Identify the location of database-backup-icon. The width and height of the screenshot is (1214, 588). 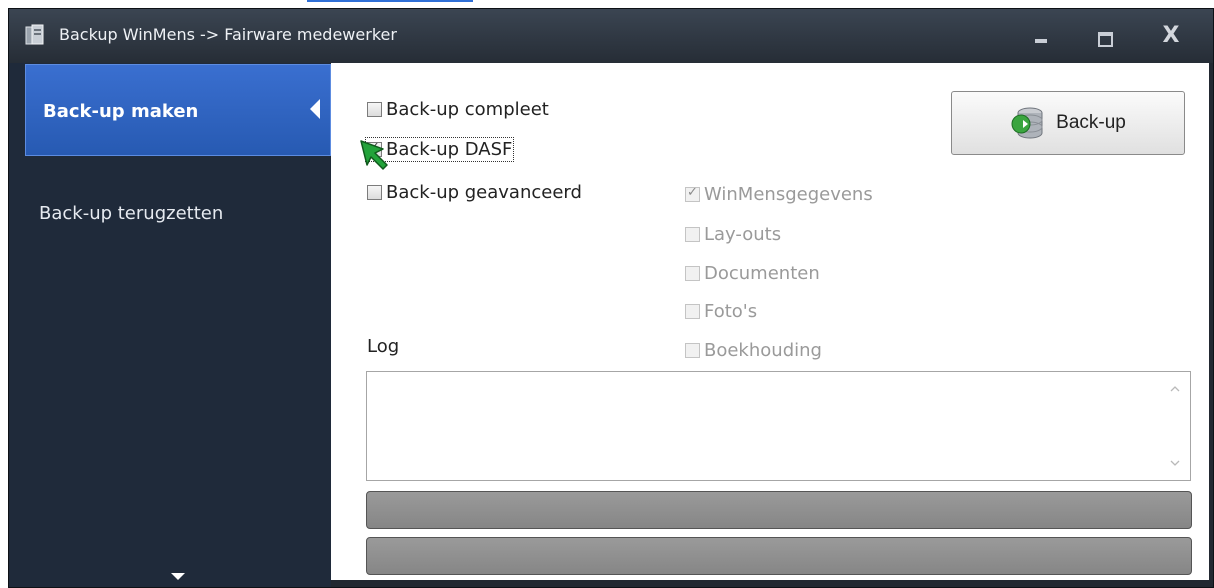
(1027, 123).